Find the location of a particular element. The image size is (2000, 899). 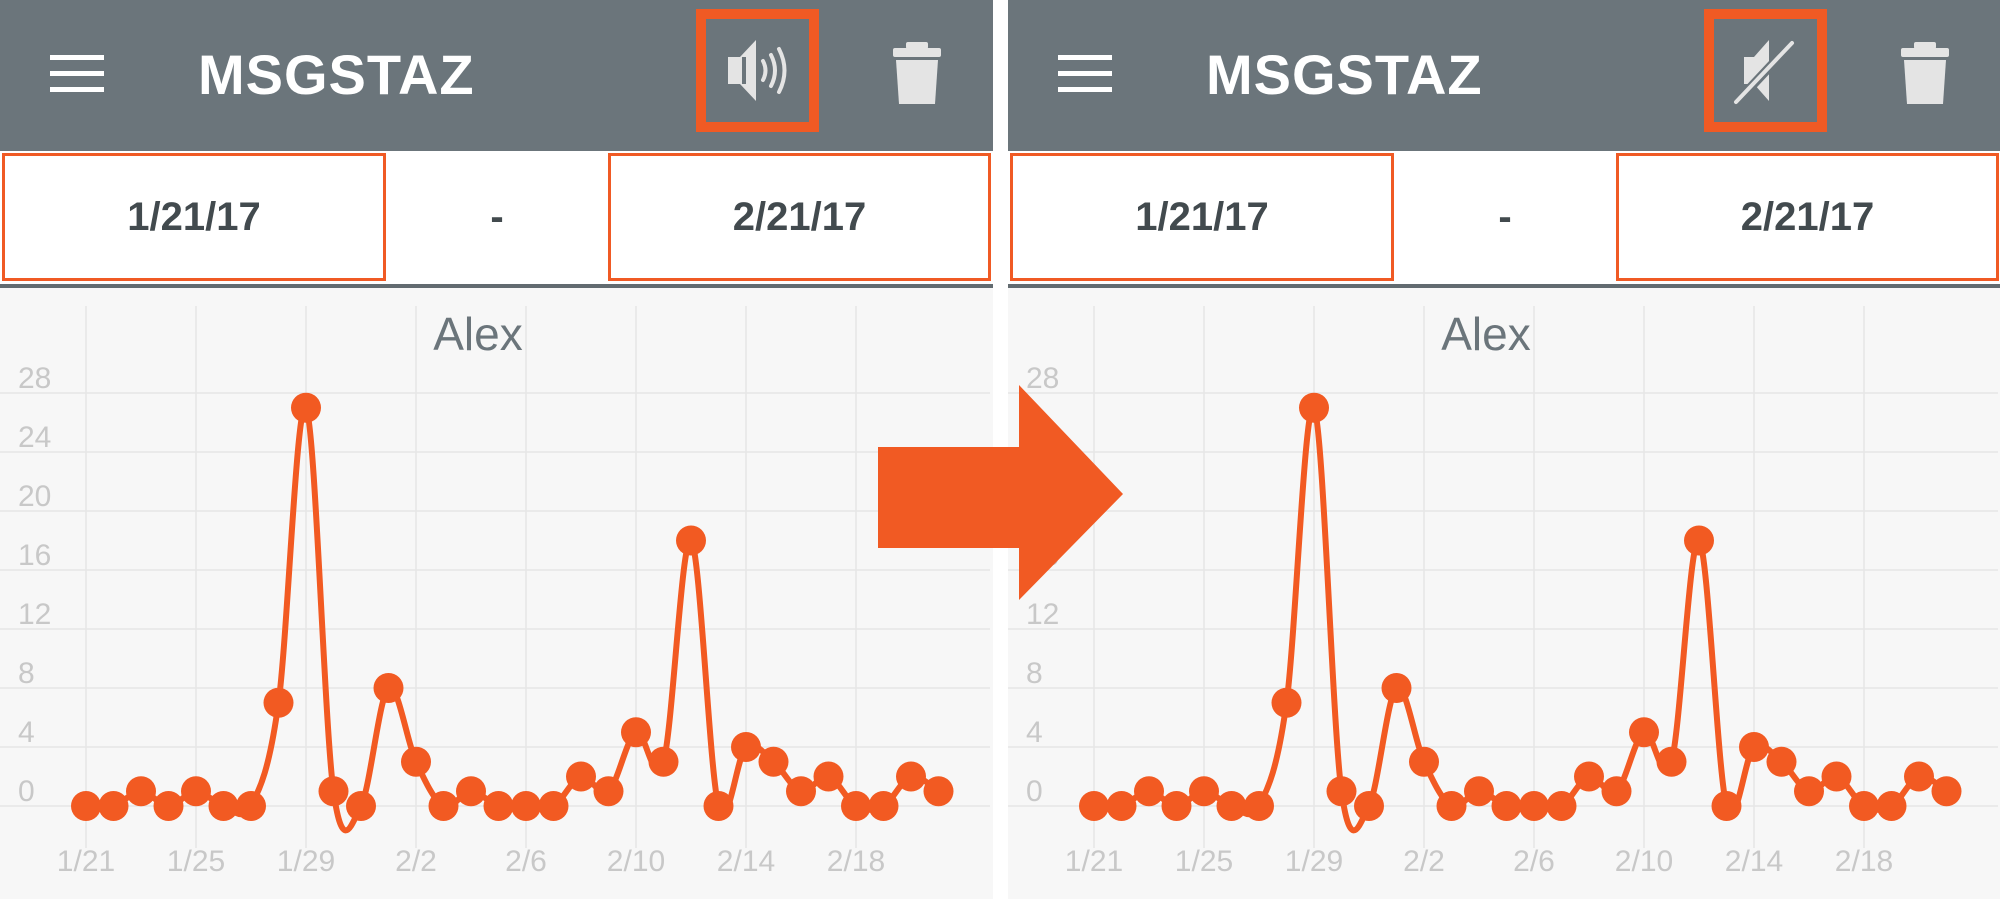

y-tick-label: 4 is located at coordinates (26, 732).